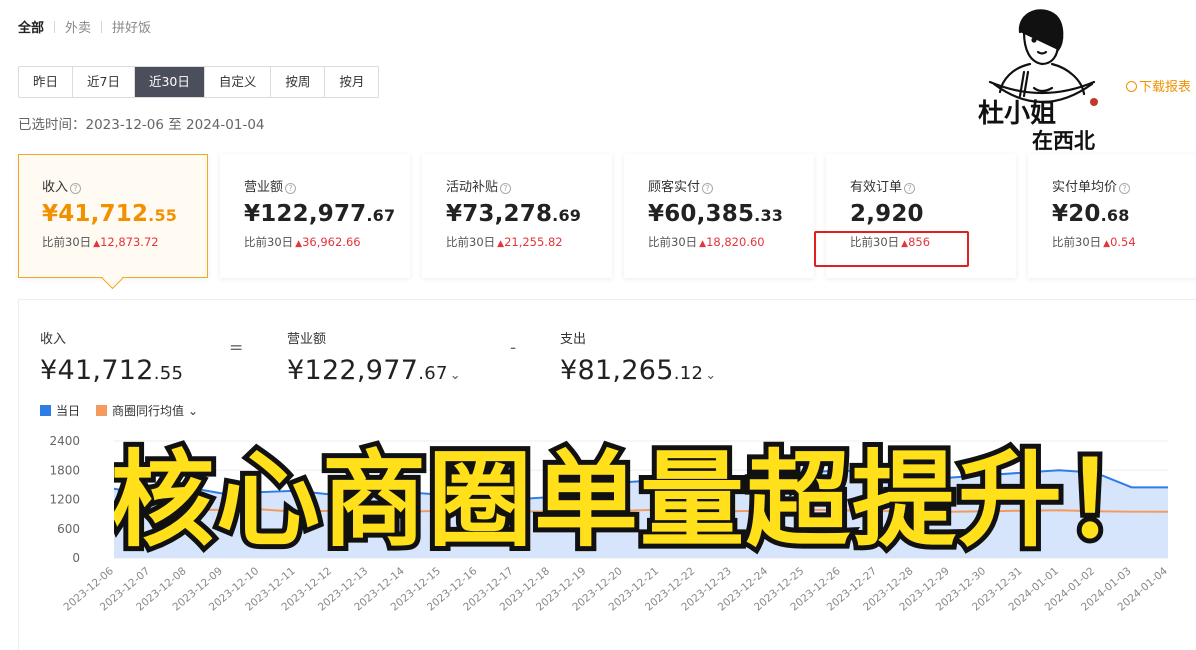 This screenshot has width=1196, height=650. I want to click on formula-expense-value: ¥81,265.12 ⌄, so click(638, 370).